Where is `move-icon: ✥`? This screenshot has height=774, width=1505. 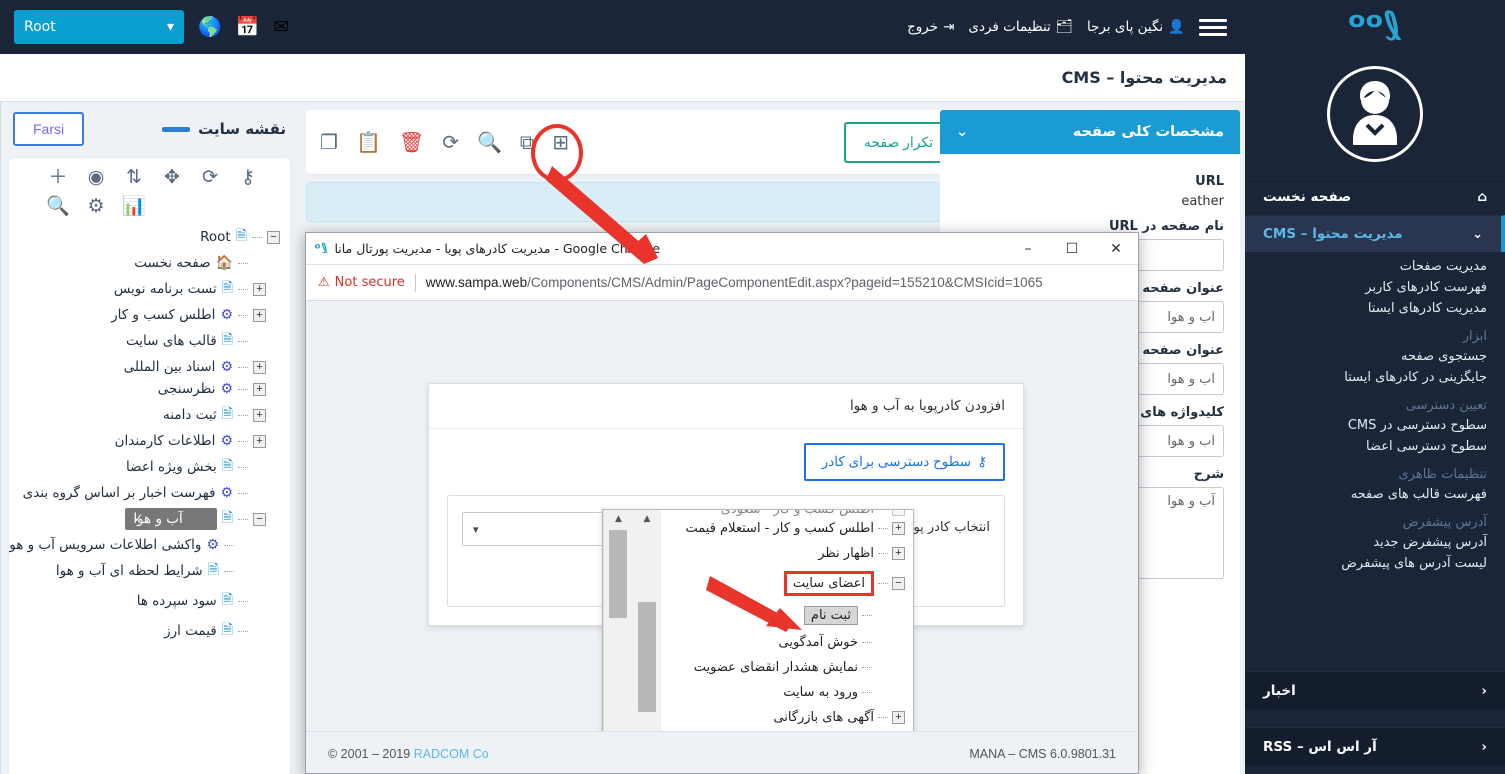 move-icon: ✥ is located at coordinates (172, 177).